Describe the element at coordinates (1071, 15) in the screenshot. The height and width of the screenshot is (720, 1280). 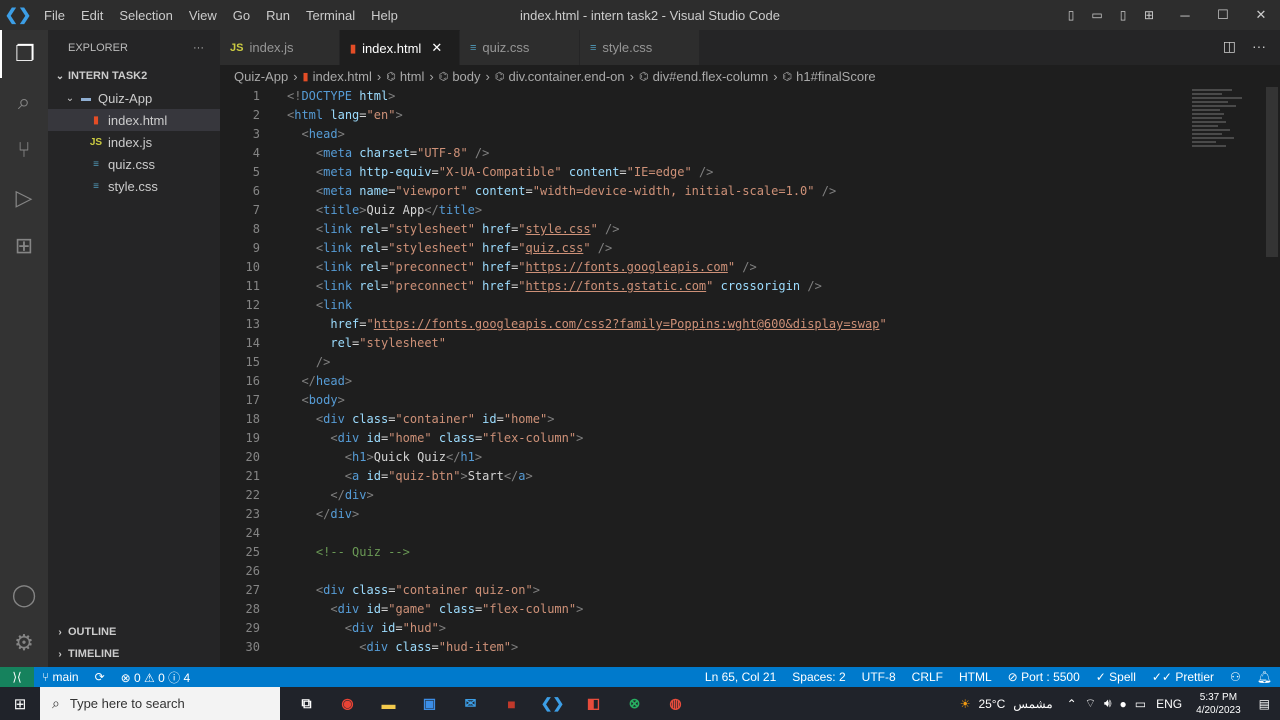
I see `toggle-sidebar-icon: ▯` at that location.